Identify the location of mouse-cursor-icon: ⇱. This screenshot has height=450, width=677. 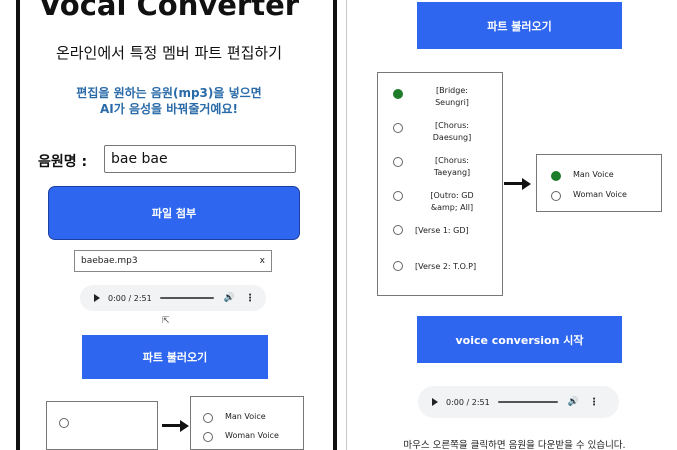
(166, 321).